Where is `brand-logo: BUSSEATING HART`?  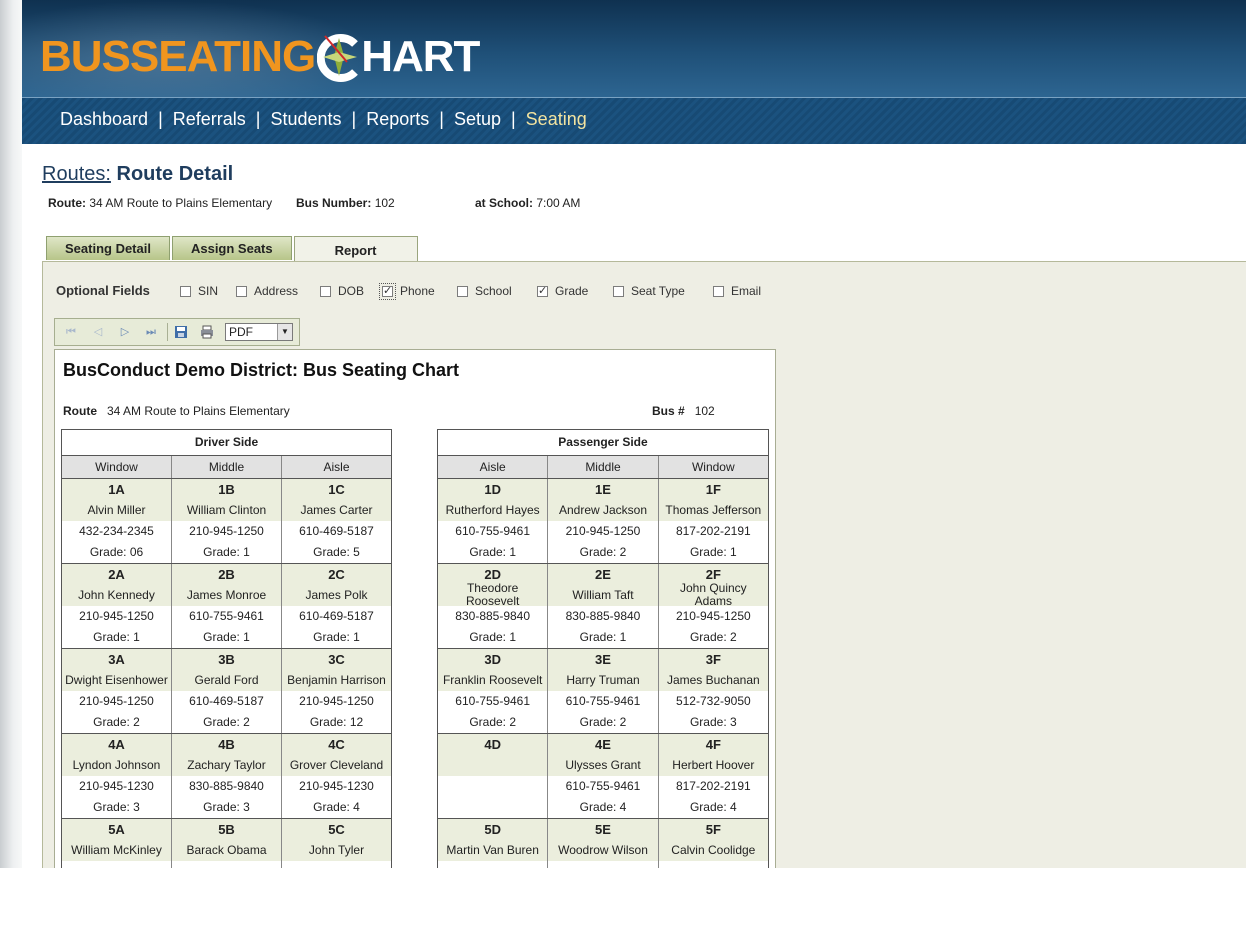
brand-logo: BUSSEATING HART is located at coordinates (260, 57).